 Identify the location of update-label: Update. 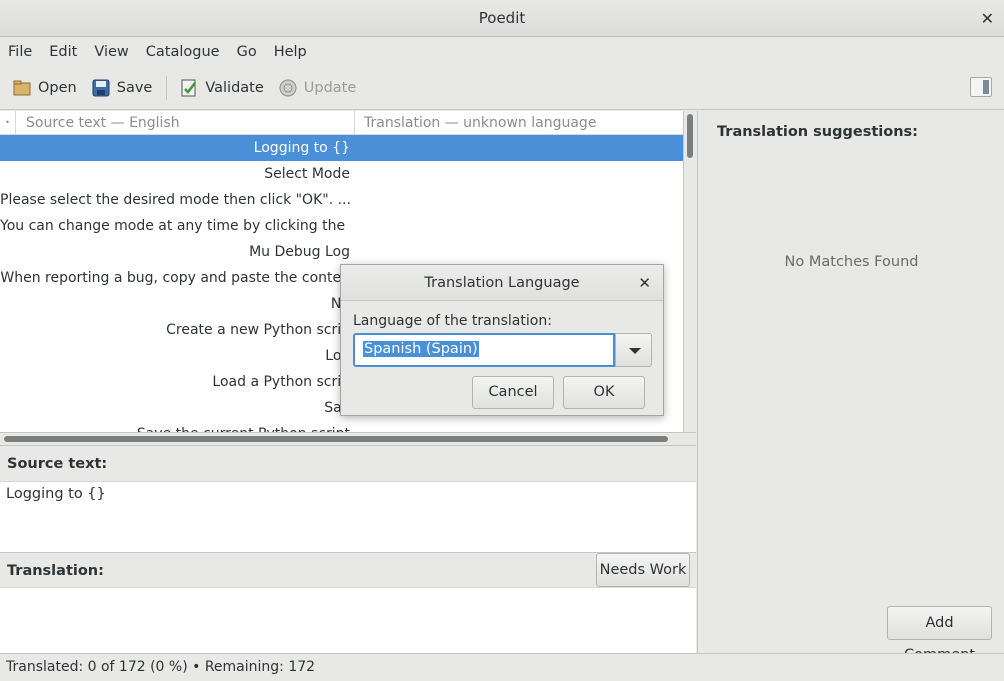
(330, 87).